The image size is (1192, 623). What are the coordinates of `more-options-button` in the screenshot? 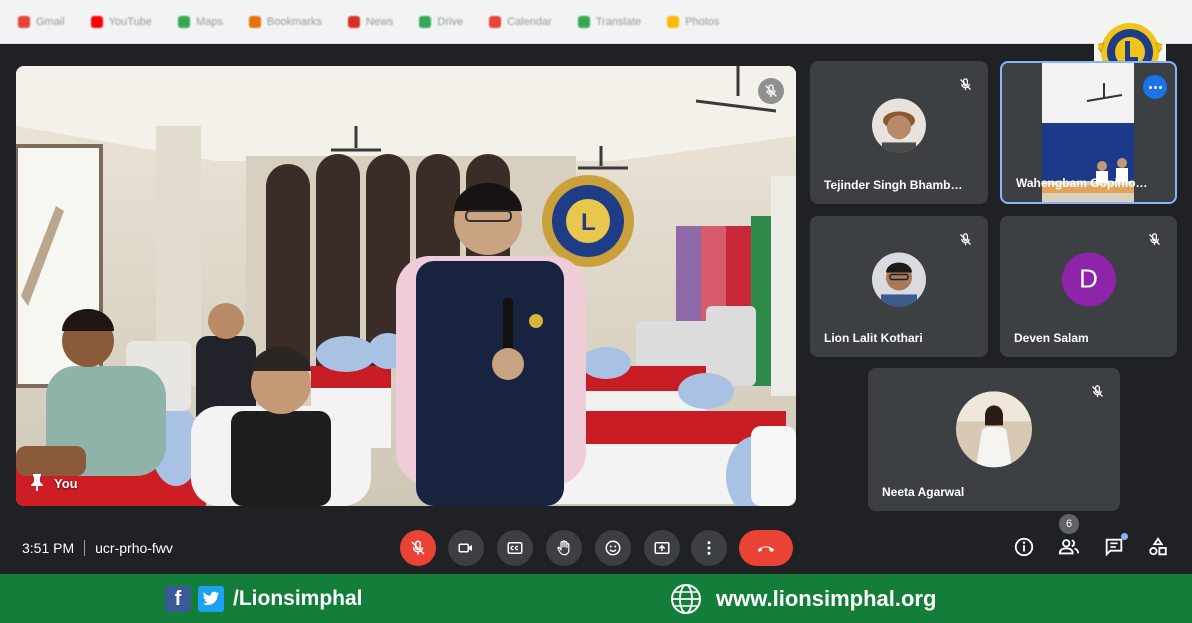 It's located at (709, 548).